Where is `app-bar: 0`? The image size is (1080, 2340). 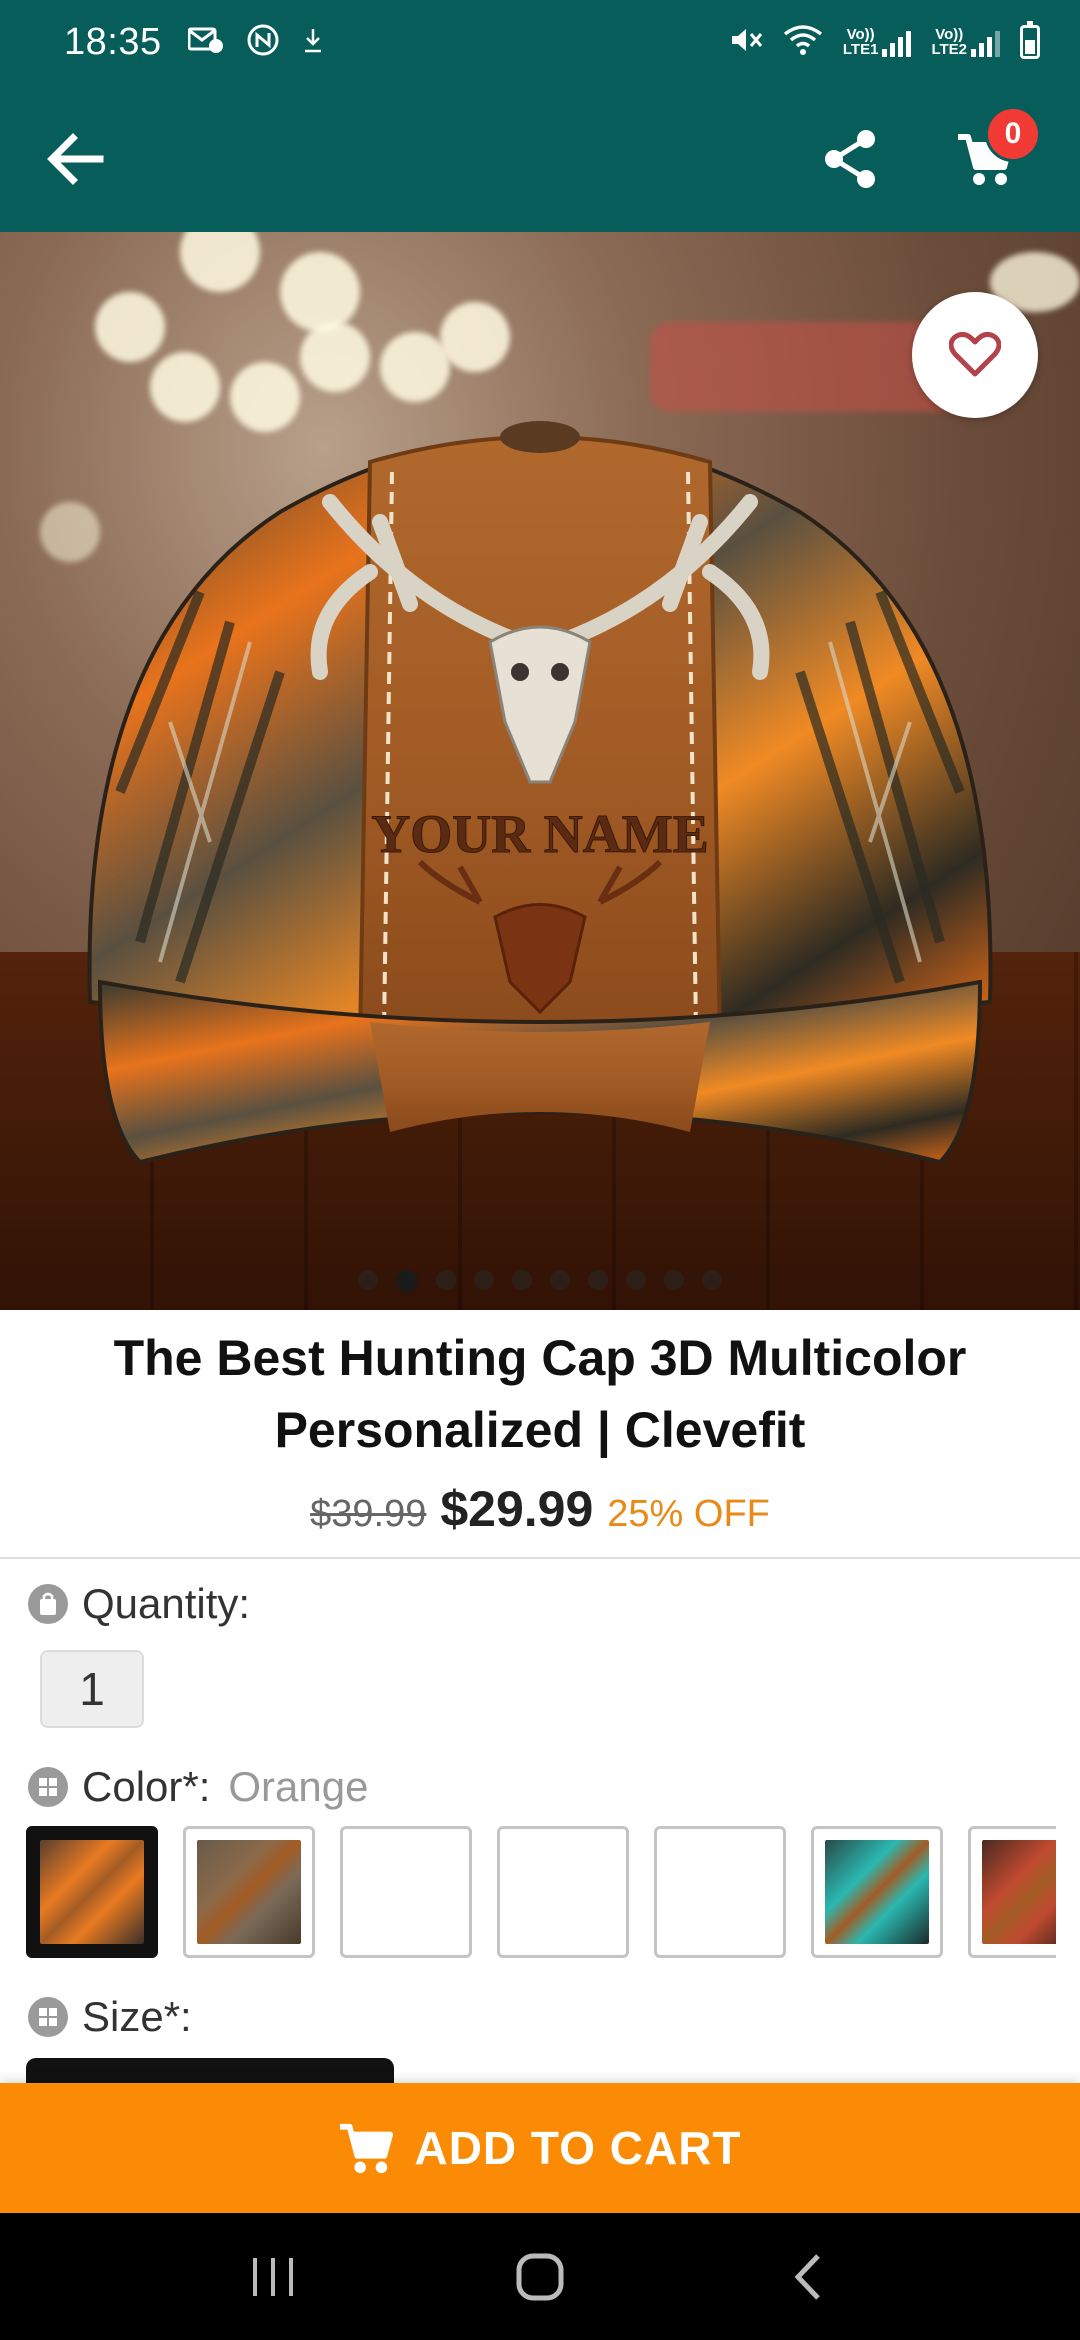 app-bar: 0 is located at coordinates (540, 158).